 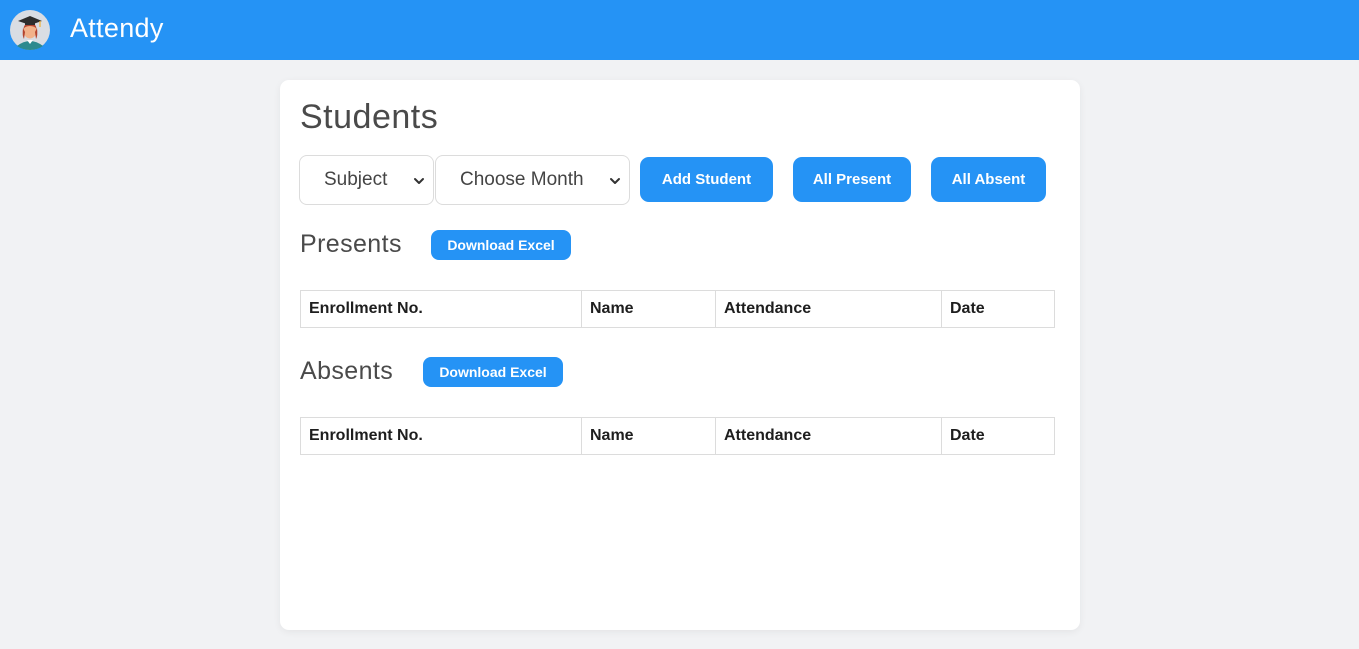 I want to click on graduate-avatar-icon, so click(x=30, y=30).